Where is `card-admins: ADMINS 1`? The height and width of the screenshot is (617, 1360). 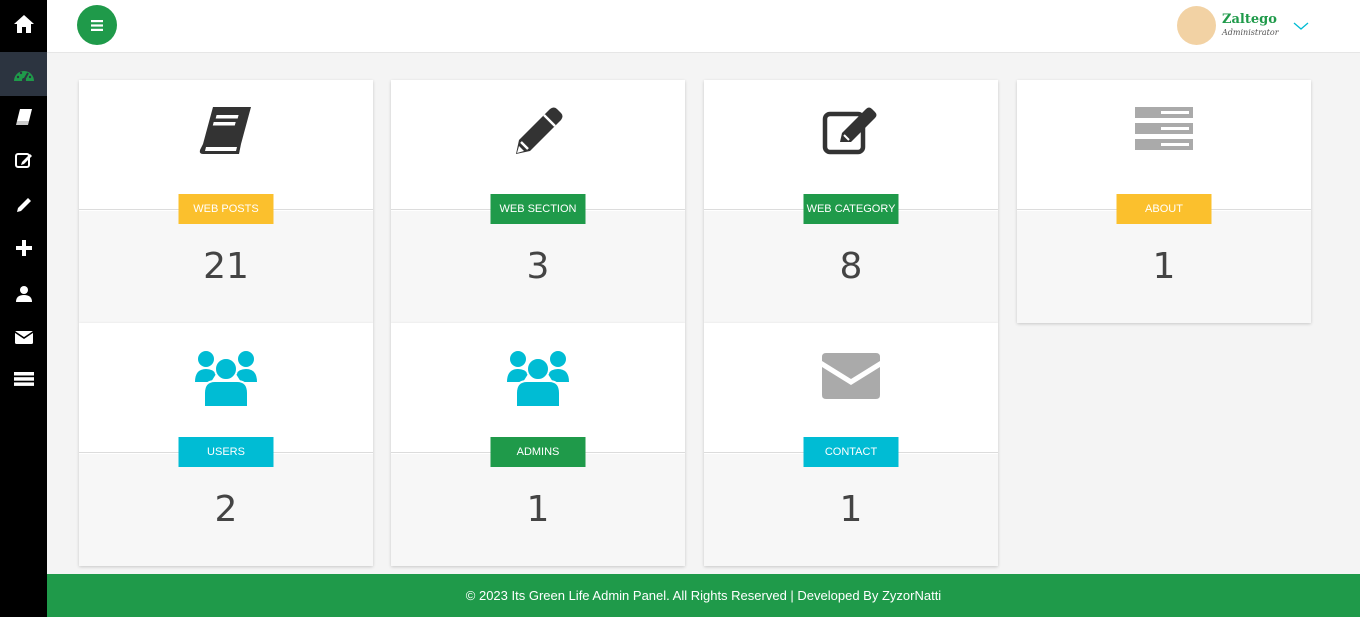
card-admins: ADMINS 1 is located at coordinates (538, 444).